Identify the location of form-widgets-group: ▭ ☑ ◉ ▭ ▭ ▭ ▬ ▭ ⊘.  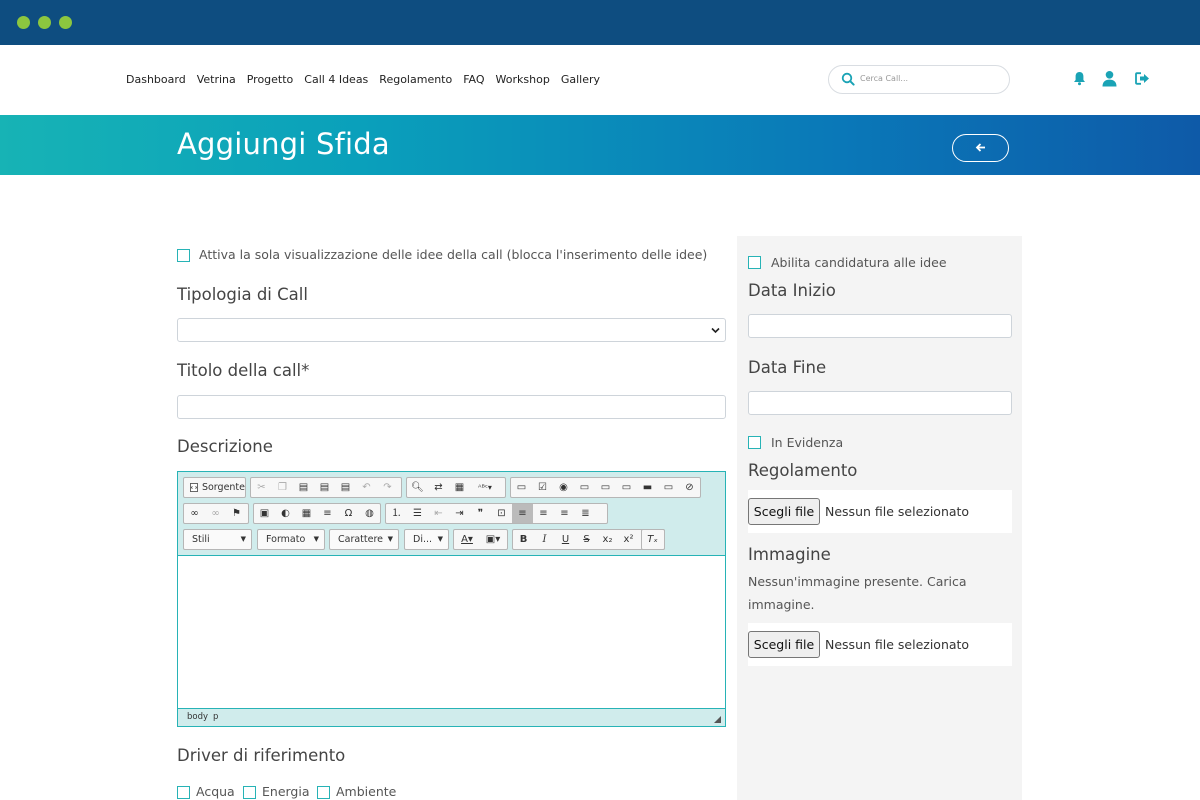
(605, 487).